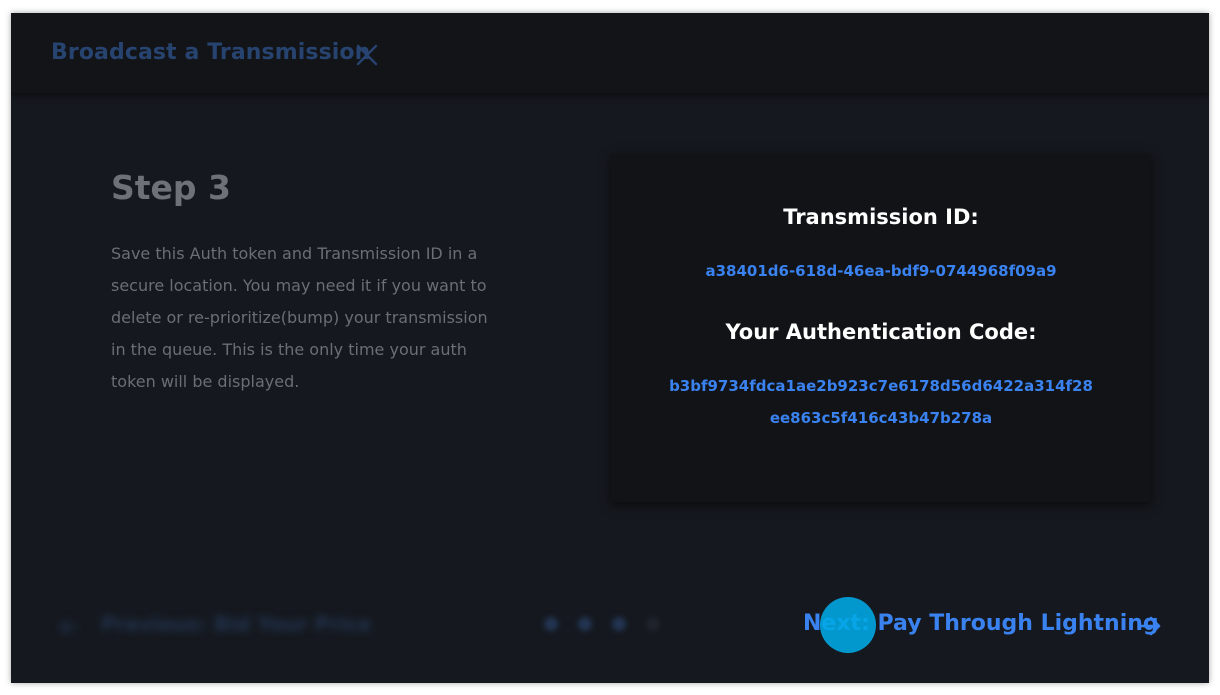 Image resolution: width=1220 pixels, height=695 pixels. What do you see at coordinates (881, 217) in the screenshot?
I see `transmission-id-label: Transmission ID:` at bounding box center [881, 217].